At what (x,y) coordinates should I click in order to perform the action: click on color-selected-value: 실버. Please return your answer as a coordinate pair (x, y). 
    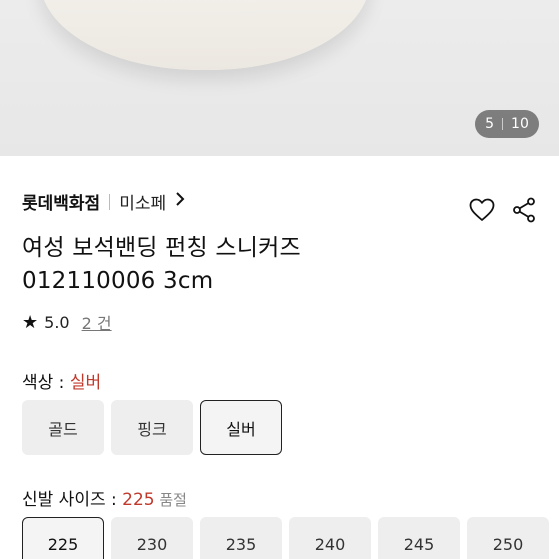
    Looking at the image, I should click on (85, 383).